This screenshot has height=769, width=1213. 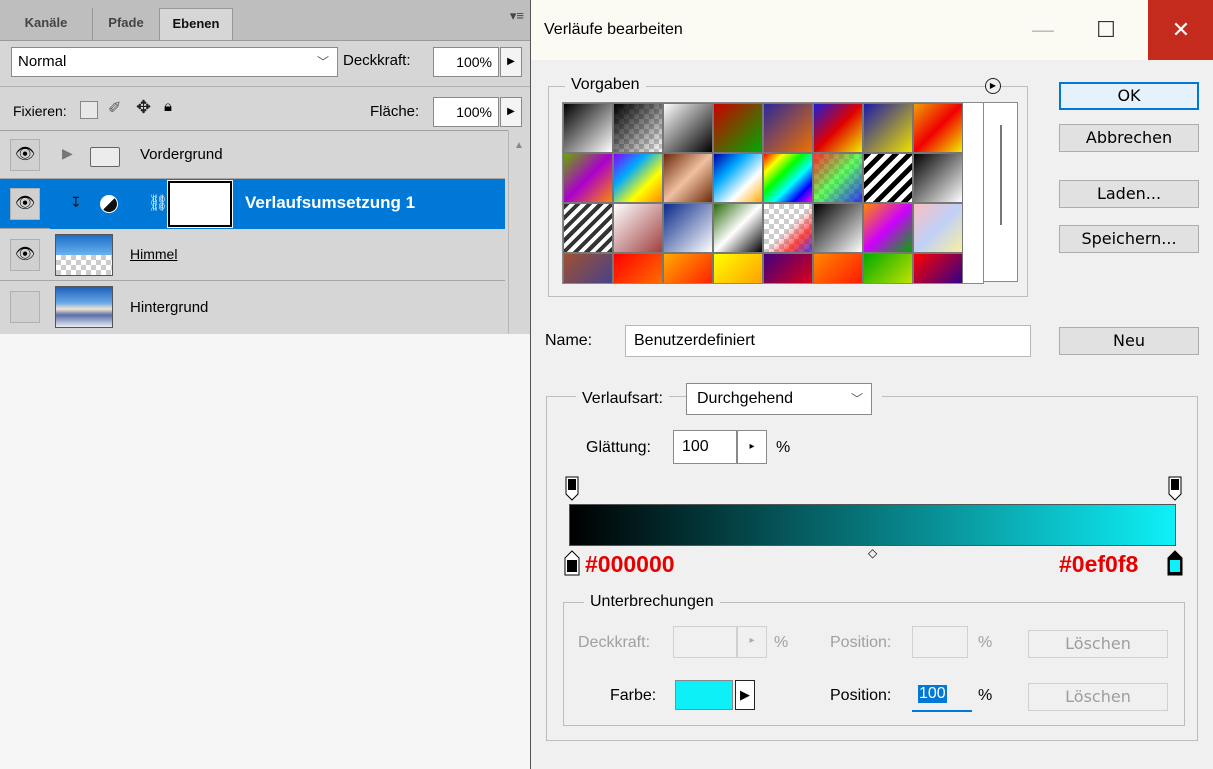 I want to click on cancel-button: Abbrechen, so click(x=1129, y=138).